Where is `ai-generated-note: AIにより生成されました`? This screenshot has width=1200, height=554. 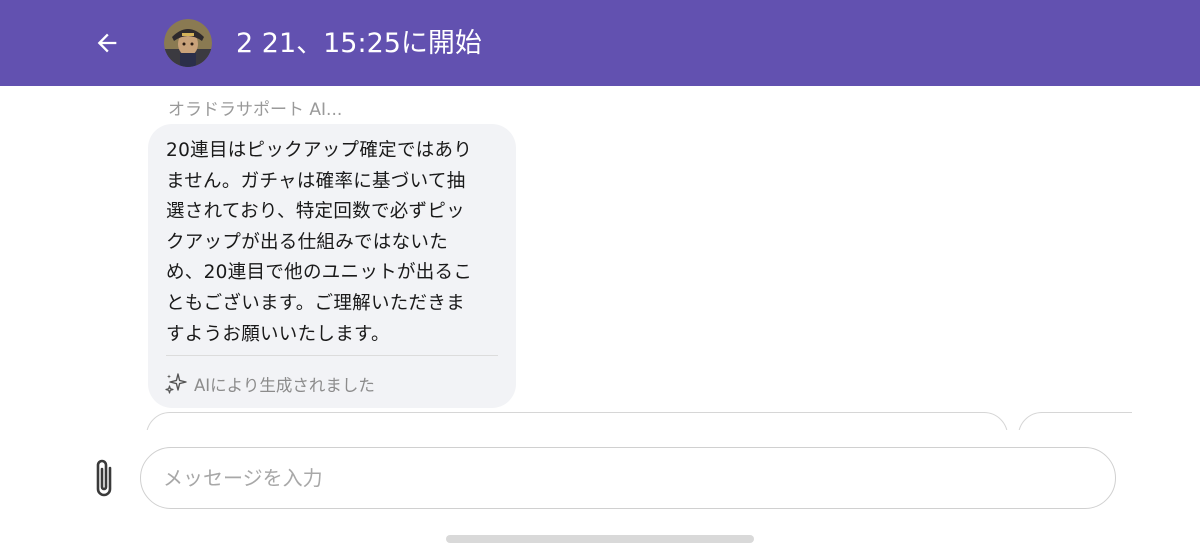
ai-generated-note: AIにより生成されました is located at coordinates (269, 384).